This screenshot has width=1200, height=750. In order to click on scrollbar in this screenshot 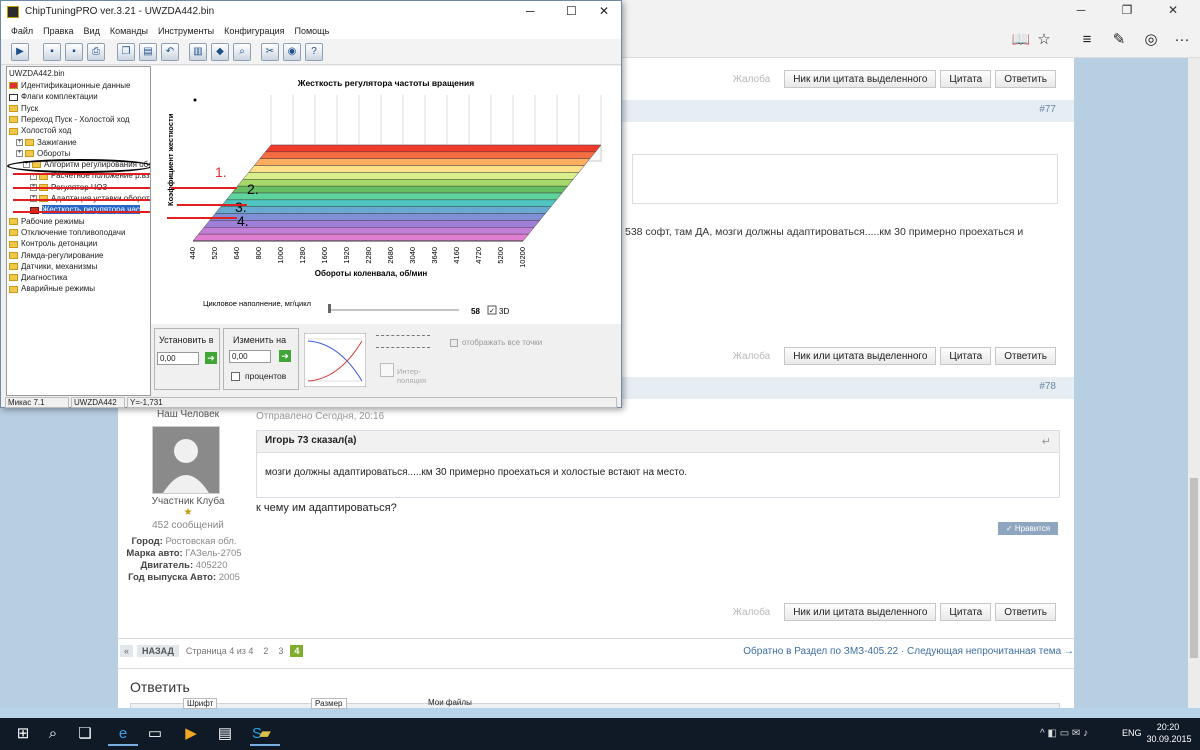, I will do `click(1194, 383)`.